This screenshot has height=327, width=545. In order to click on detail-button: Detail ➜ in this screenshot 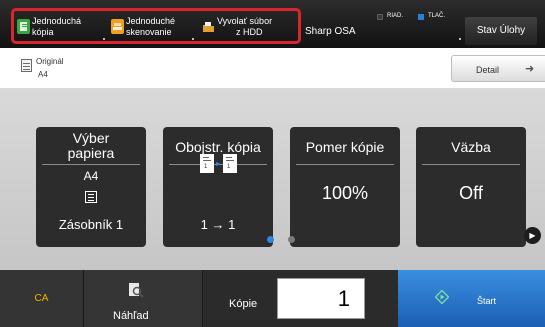, I will do `click(498, 68)`.